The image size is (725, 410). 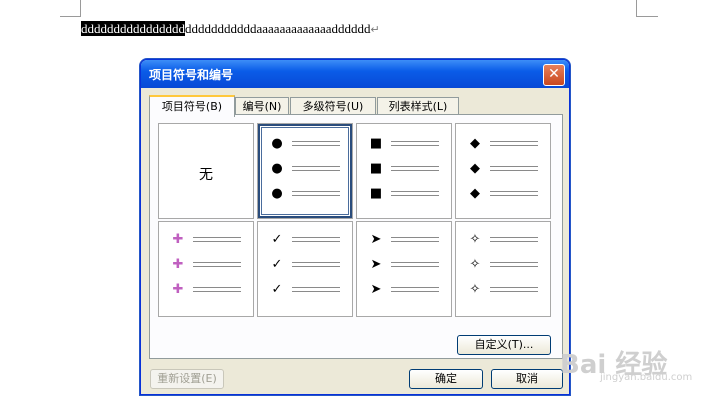 What do you see at coordinates (636, 8) in the screenshot?
I see `page-corner-mark-right` at bounding box center [636, 8].